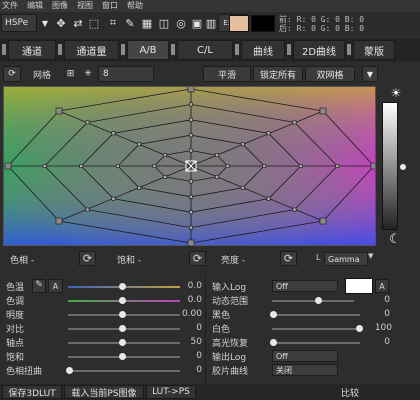 The width and height of the screenshot is (420, 400). I want to click on tab-2d-curves: 2D曲线, so click(319, 50).